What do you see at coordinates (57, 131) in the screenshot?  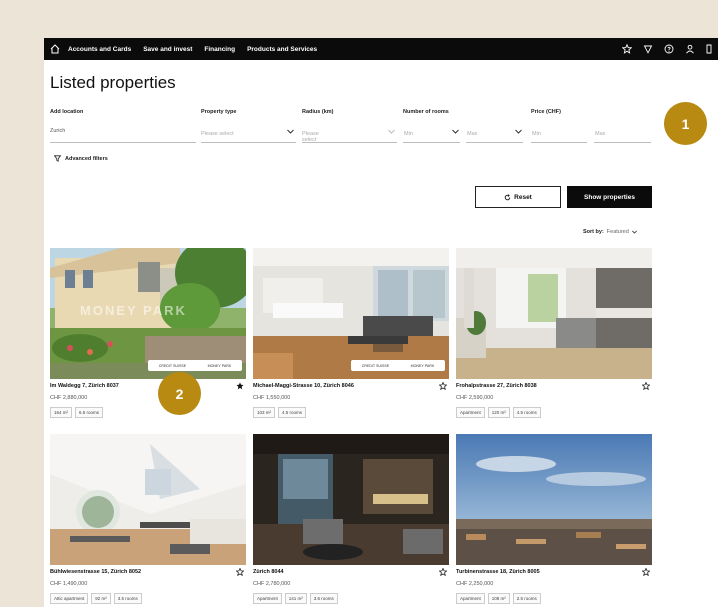 I see `location-input: Zurich` at bounding box center [57, 131].